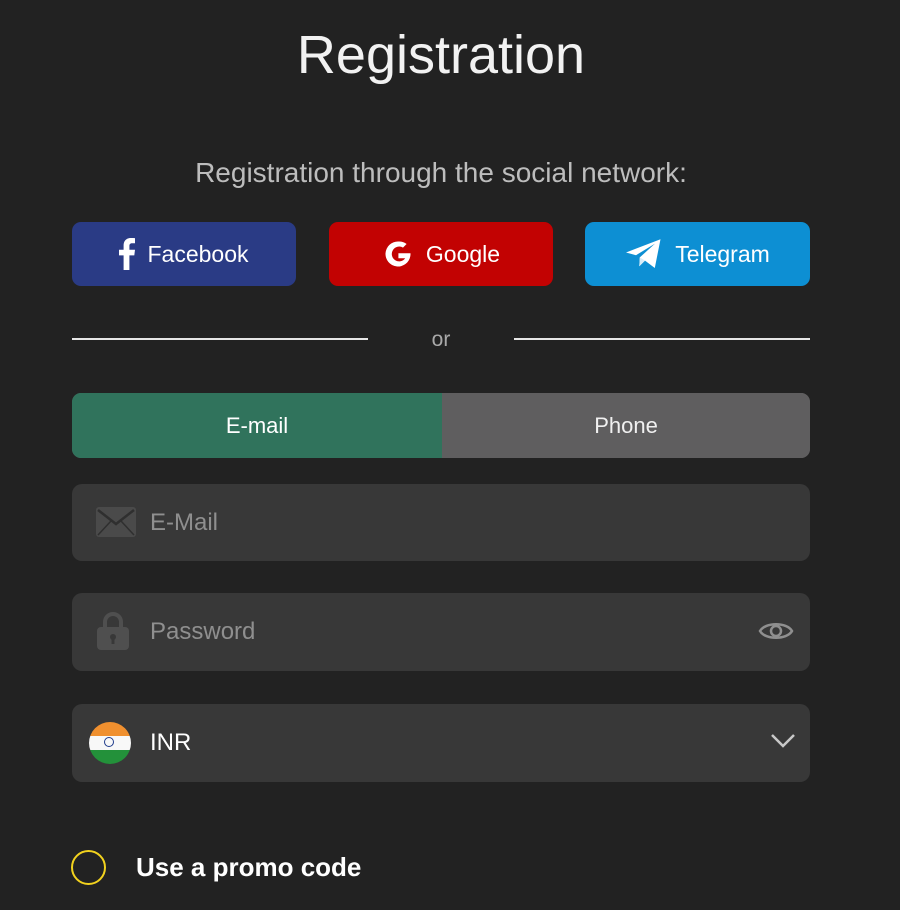  I want to click on tab-phone: Phone, so click(626, 425).